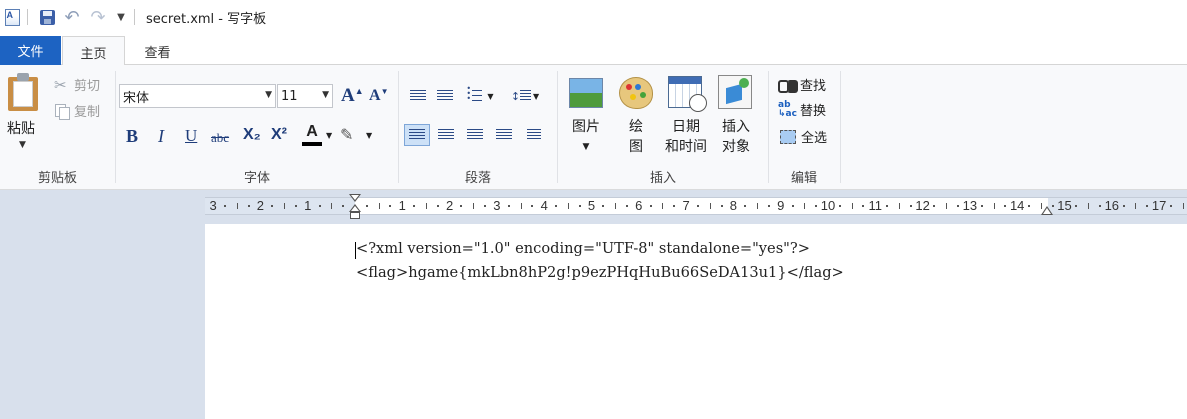 The width and height of the screenshot is (1187, 419). Describe the element at coordinates (369, 135) in the screenshot. I see `highlight-color-dropdown: ▼` at that location.